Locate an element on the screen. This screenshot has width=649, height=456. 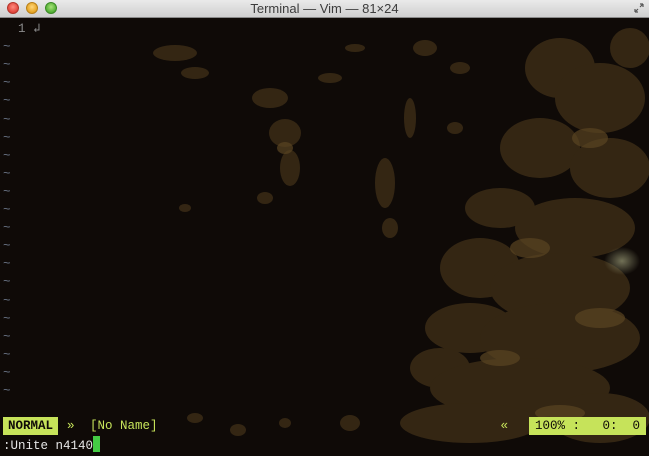
text-cursor is located at coordinates (97, 444).